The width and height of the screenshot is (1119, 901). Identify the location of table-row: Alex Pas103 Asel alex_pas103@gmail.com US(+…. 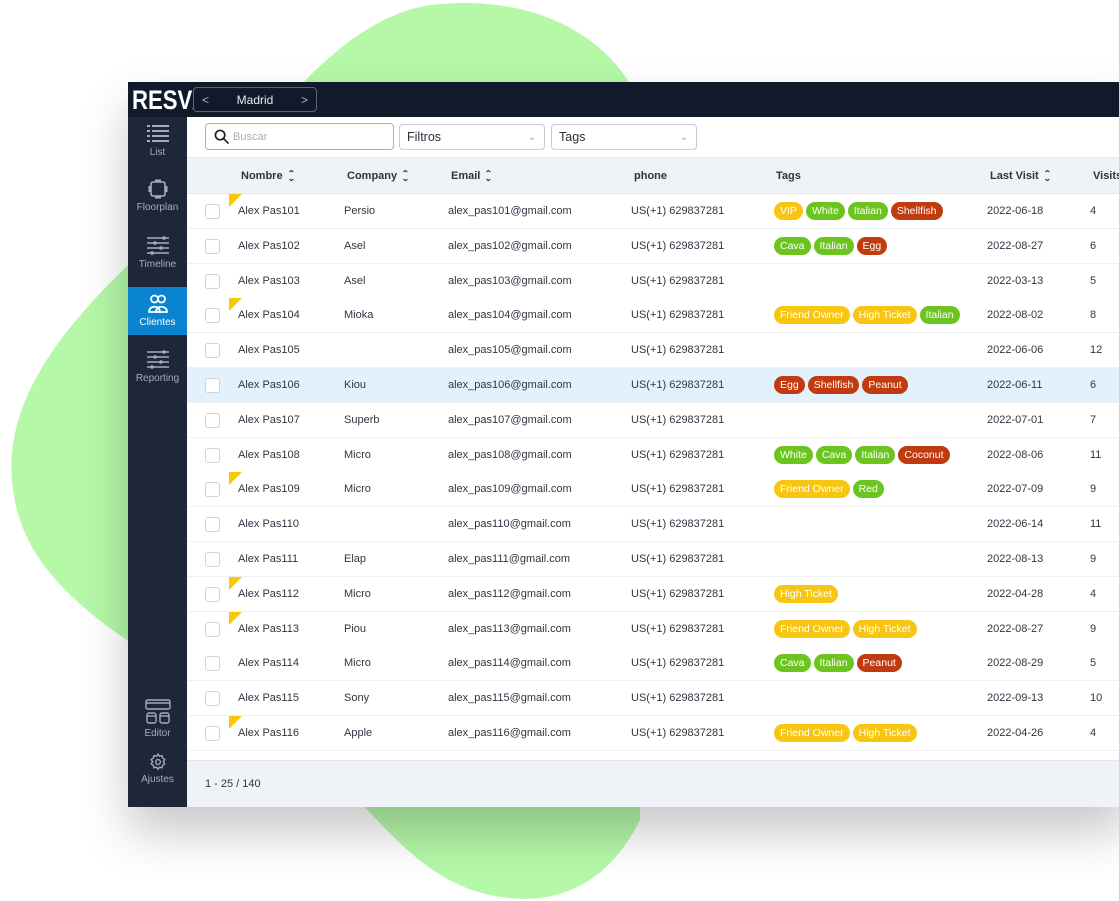
(653, 281).